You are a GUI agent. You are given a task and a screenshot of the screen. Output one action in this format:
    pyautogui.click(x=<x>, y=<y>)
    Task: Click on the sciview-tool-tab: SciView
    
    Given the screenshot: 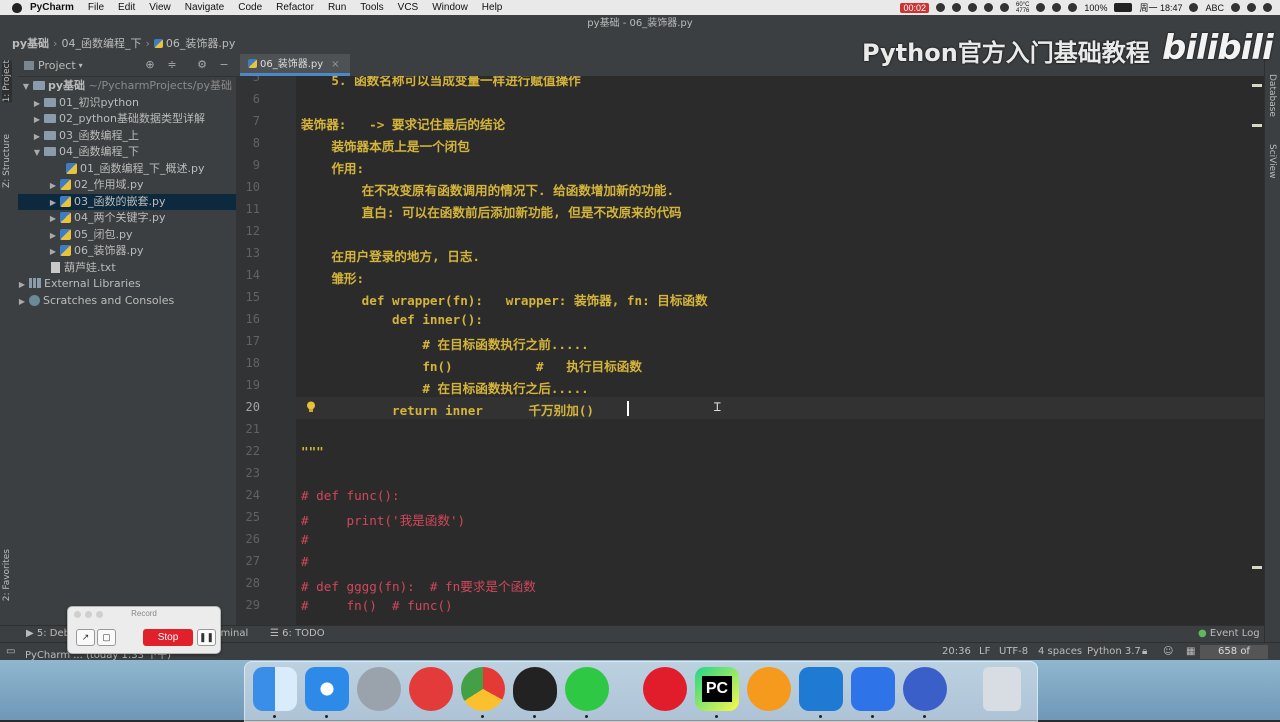 What is the action you would take?
    pyautogui.click(x=1272, y=161)
    